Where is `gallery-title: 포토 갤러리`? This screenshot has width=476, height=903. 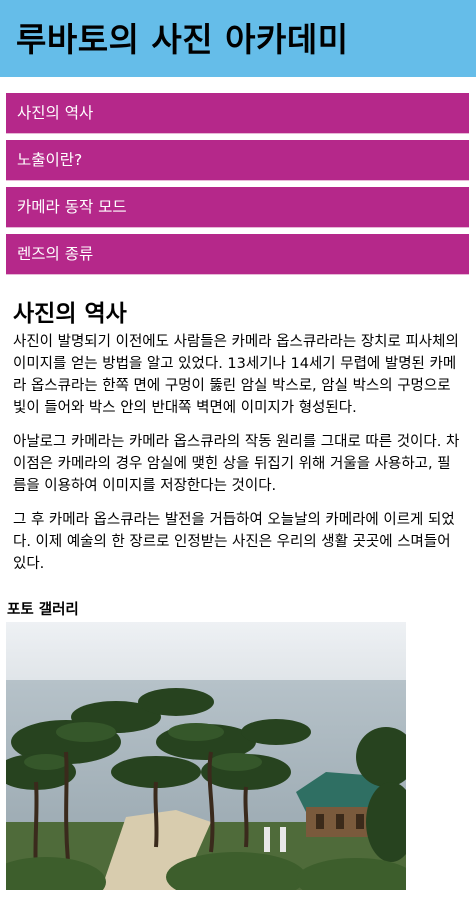 gallery-title: 포토 갤러리 is located at coordinates (43, 610).